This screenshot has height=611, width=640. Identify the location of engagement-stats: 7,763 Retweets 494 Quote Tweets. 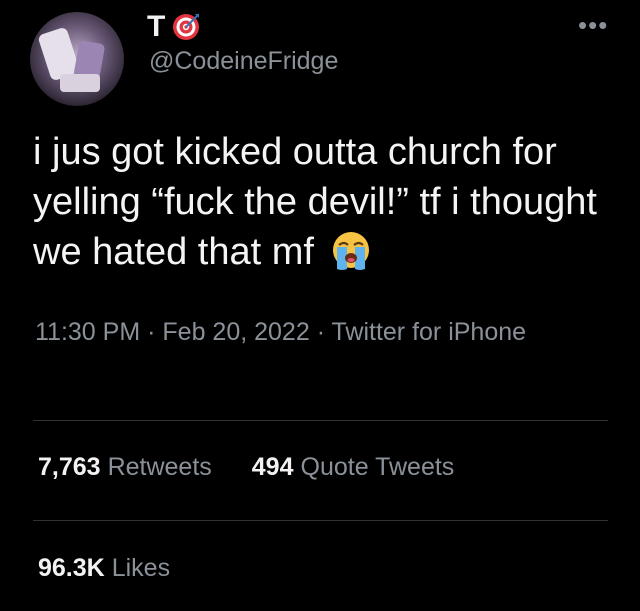
(246, 467).